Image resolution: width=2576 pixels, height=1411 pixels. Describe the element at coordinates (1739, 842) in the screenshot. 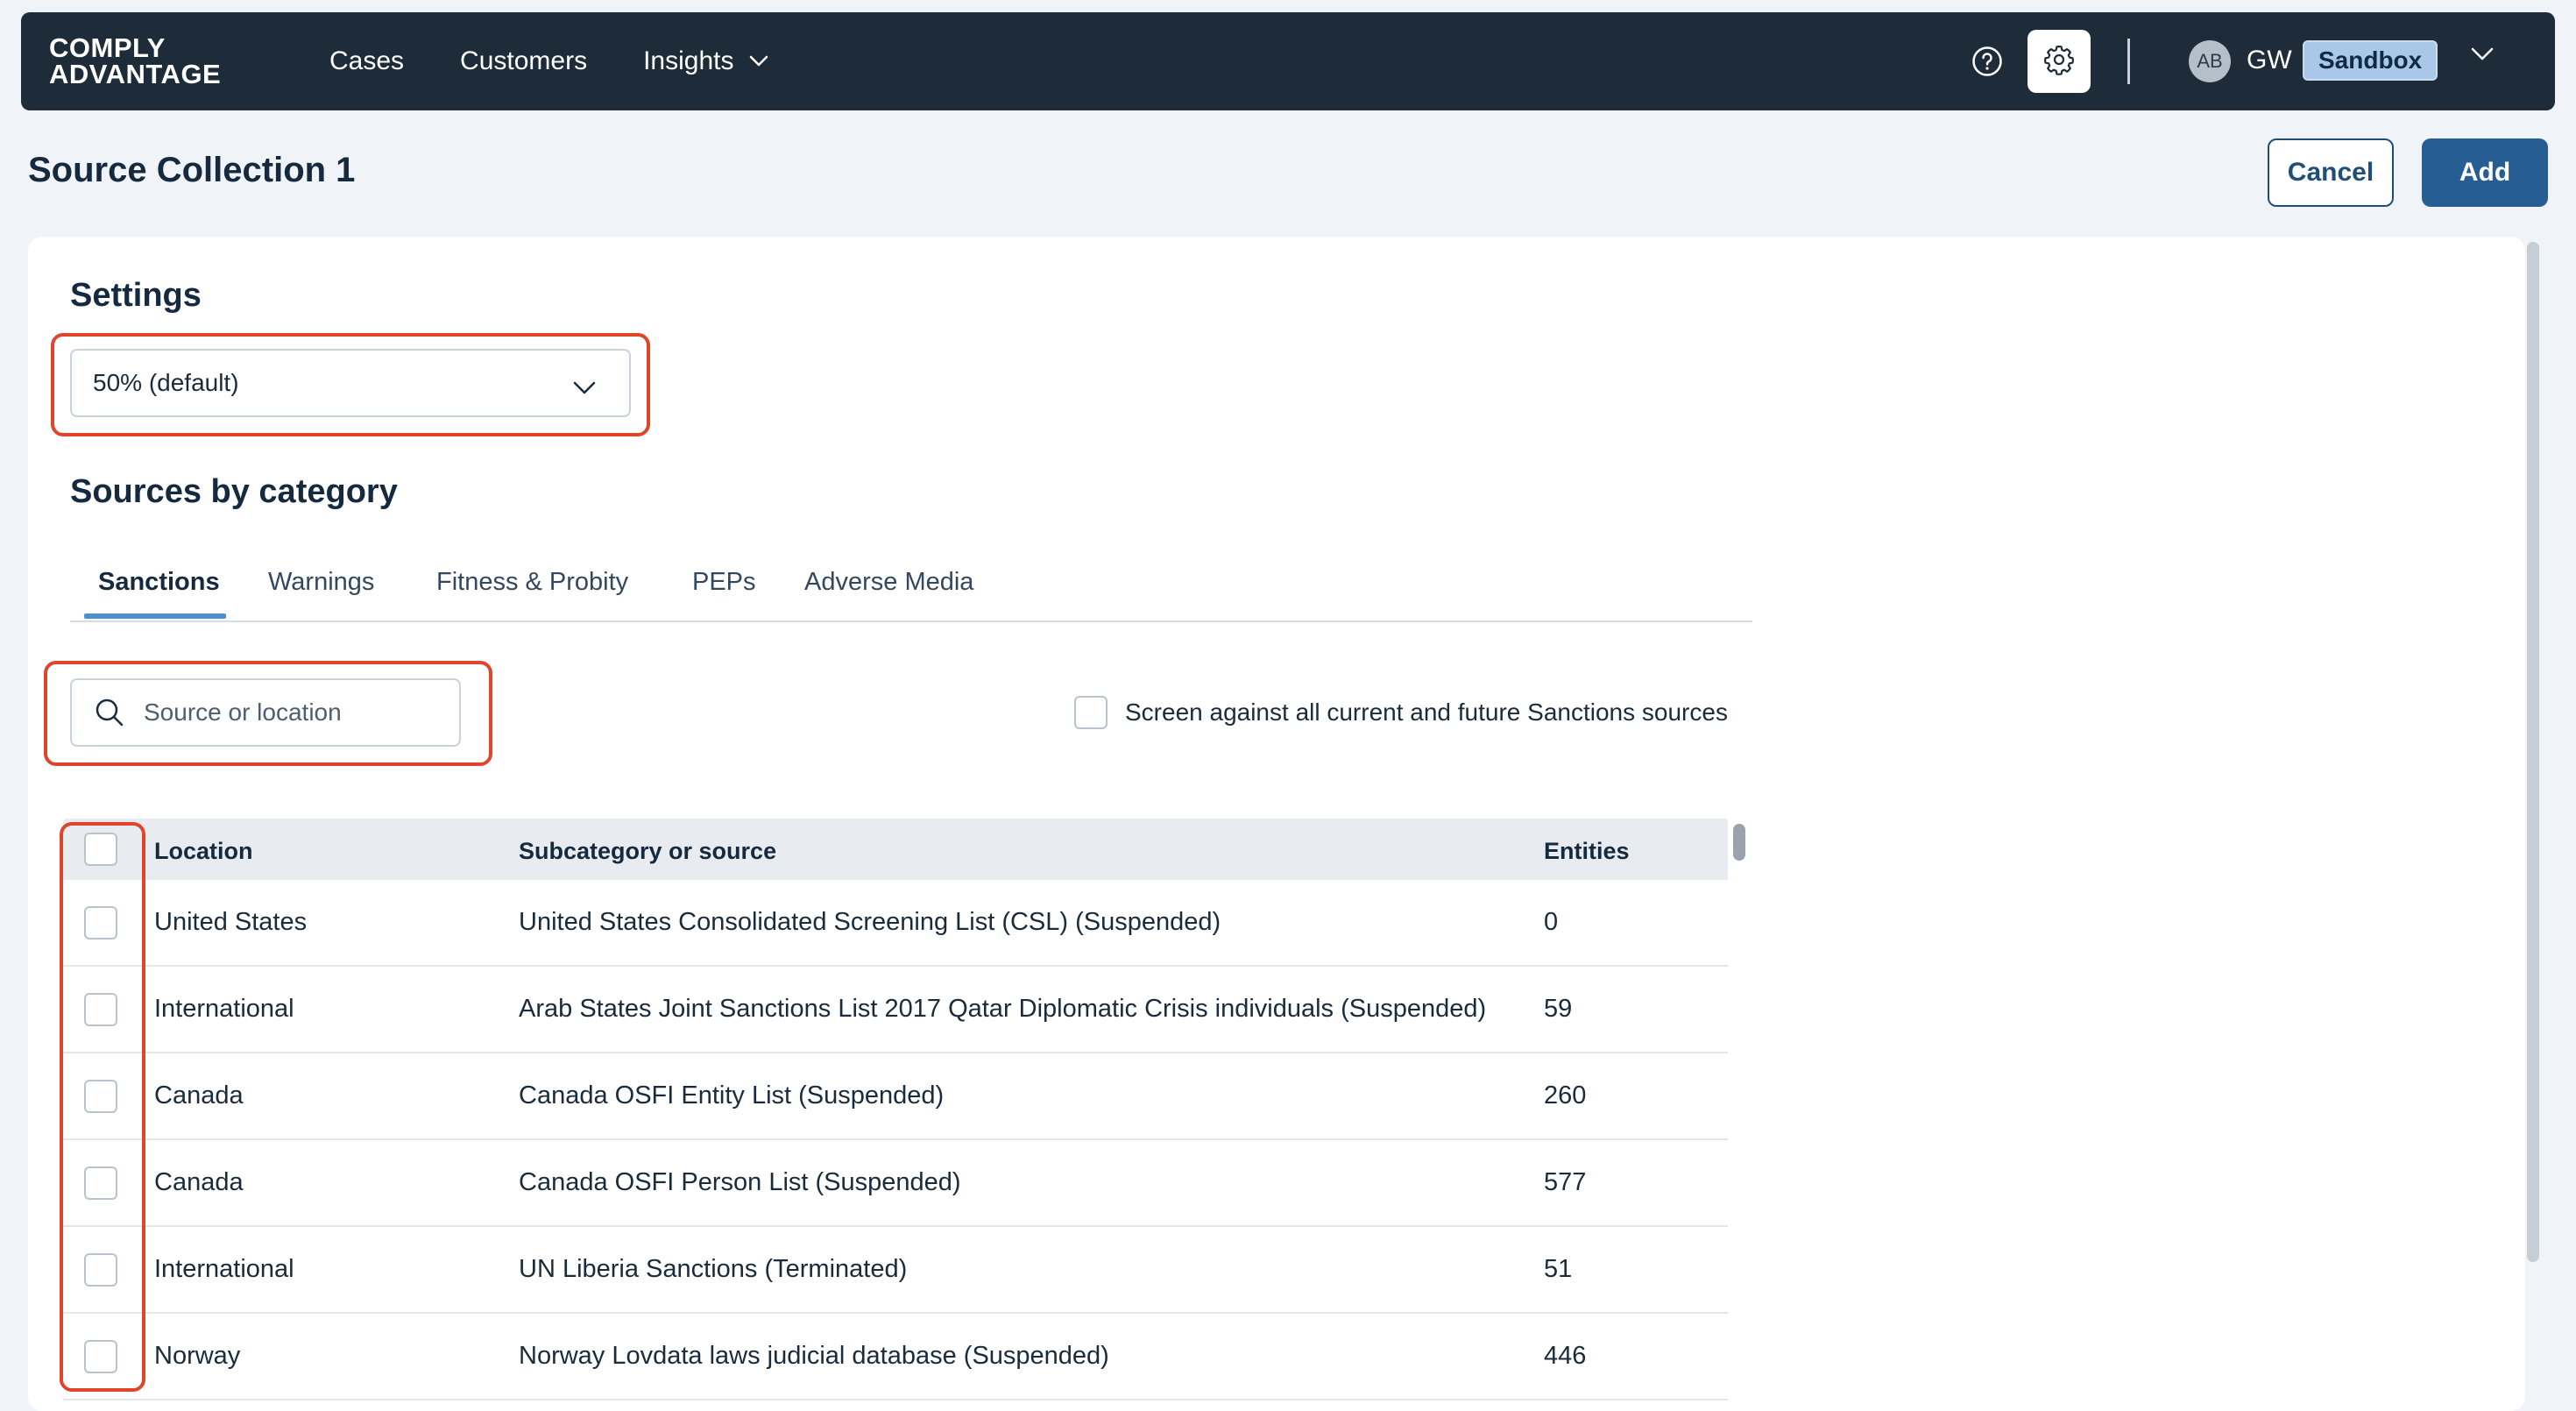

I see `table-scrollbar` at that location.